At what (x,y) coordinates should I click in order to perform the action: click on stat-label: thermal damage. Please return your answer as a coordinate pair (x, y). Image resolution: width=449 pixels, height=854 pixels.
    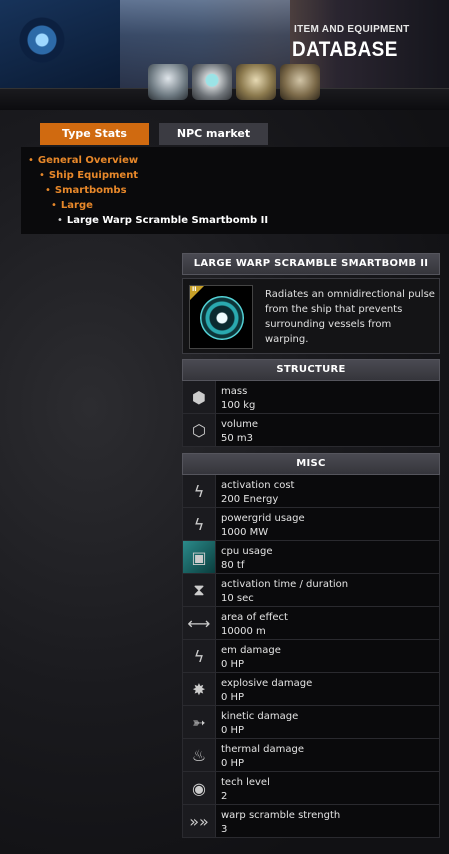
    Looking at the image, I should click on (263, 749).